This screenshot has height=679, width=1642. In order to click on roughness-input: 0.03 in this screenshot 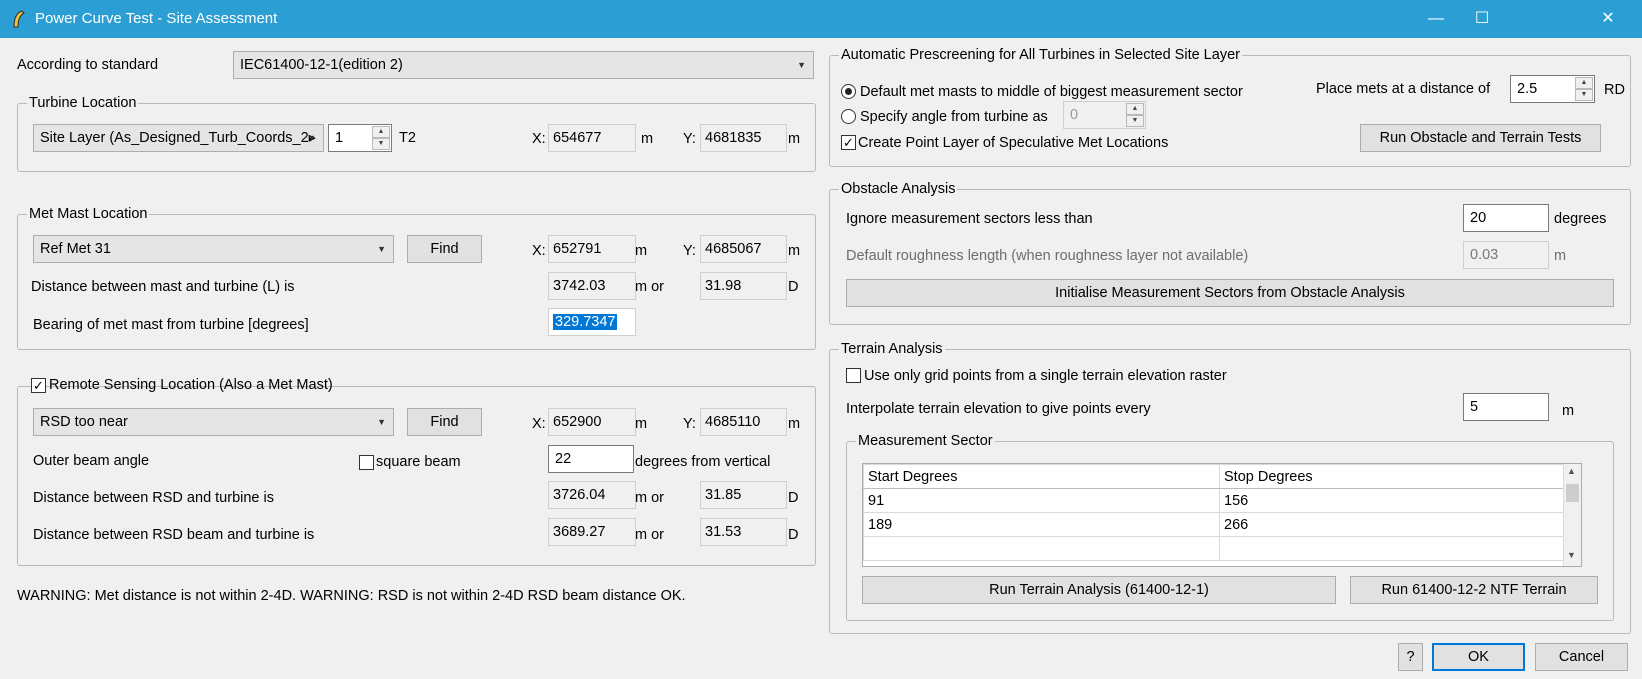, I will do `click(1506, 255)`.